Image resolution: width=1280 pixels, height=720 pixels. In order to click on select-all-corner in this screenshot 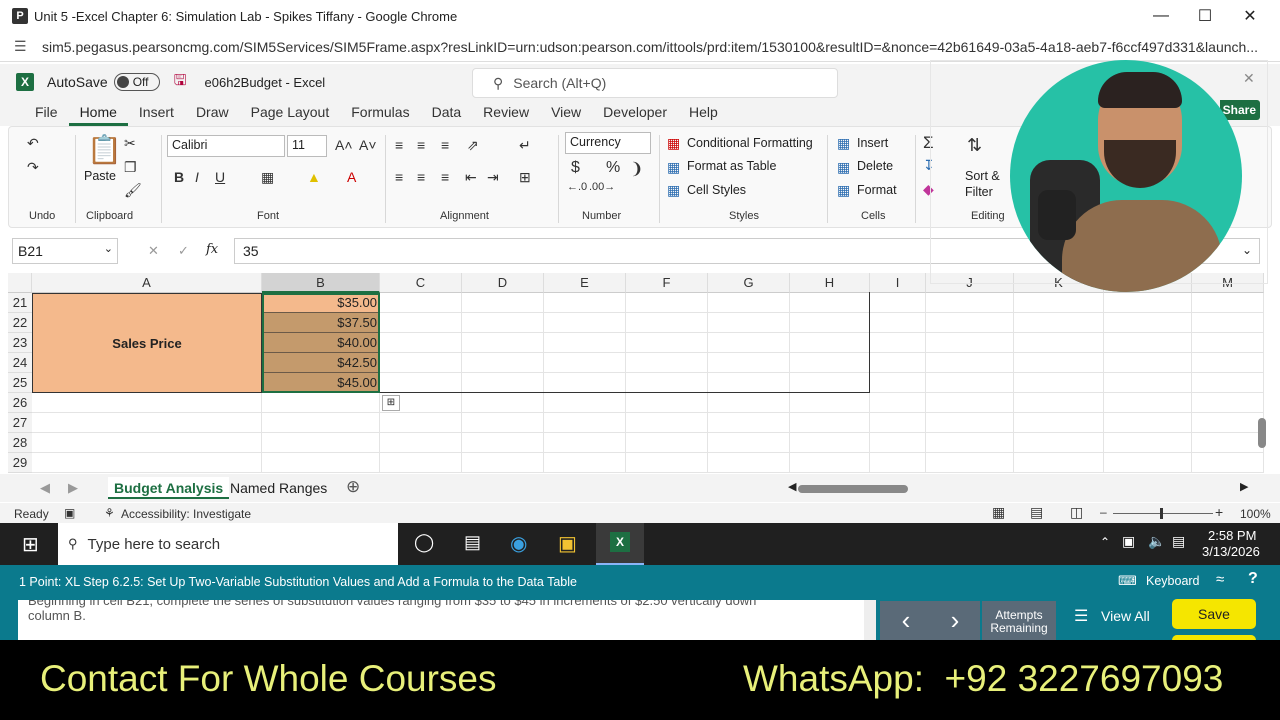, I will do `click(20, 283)`.